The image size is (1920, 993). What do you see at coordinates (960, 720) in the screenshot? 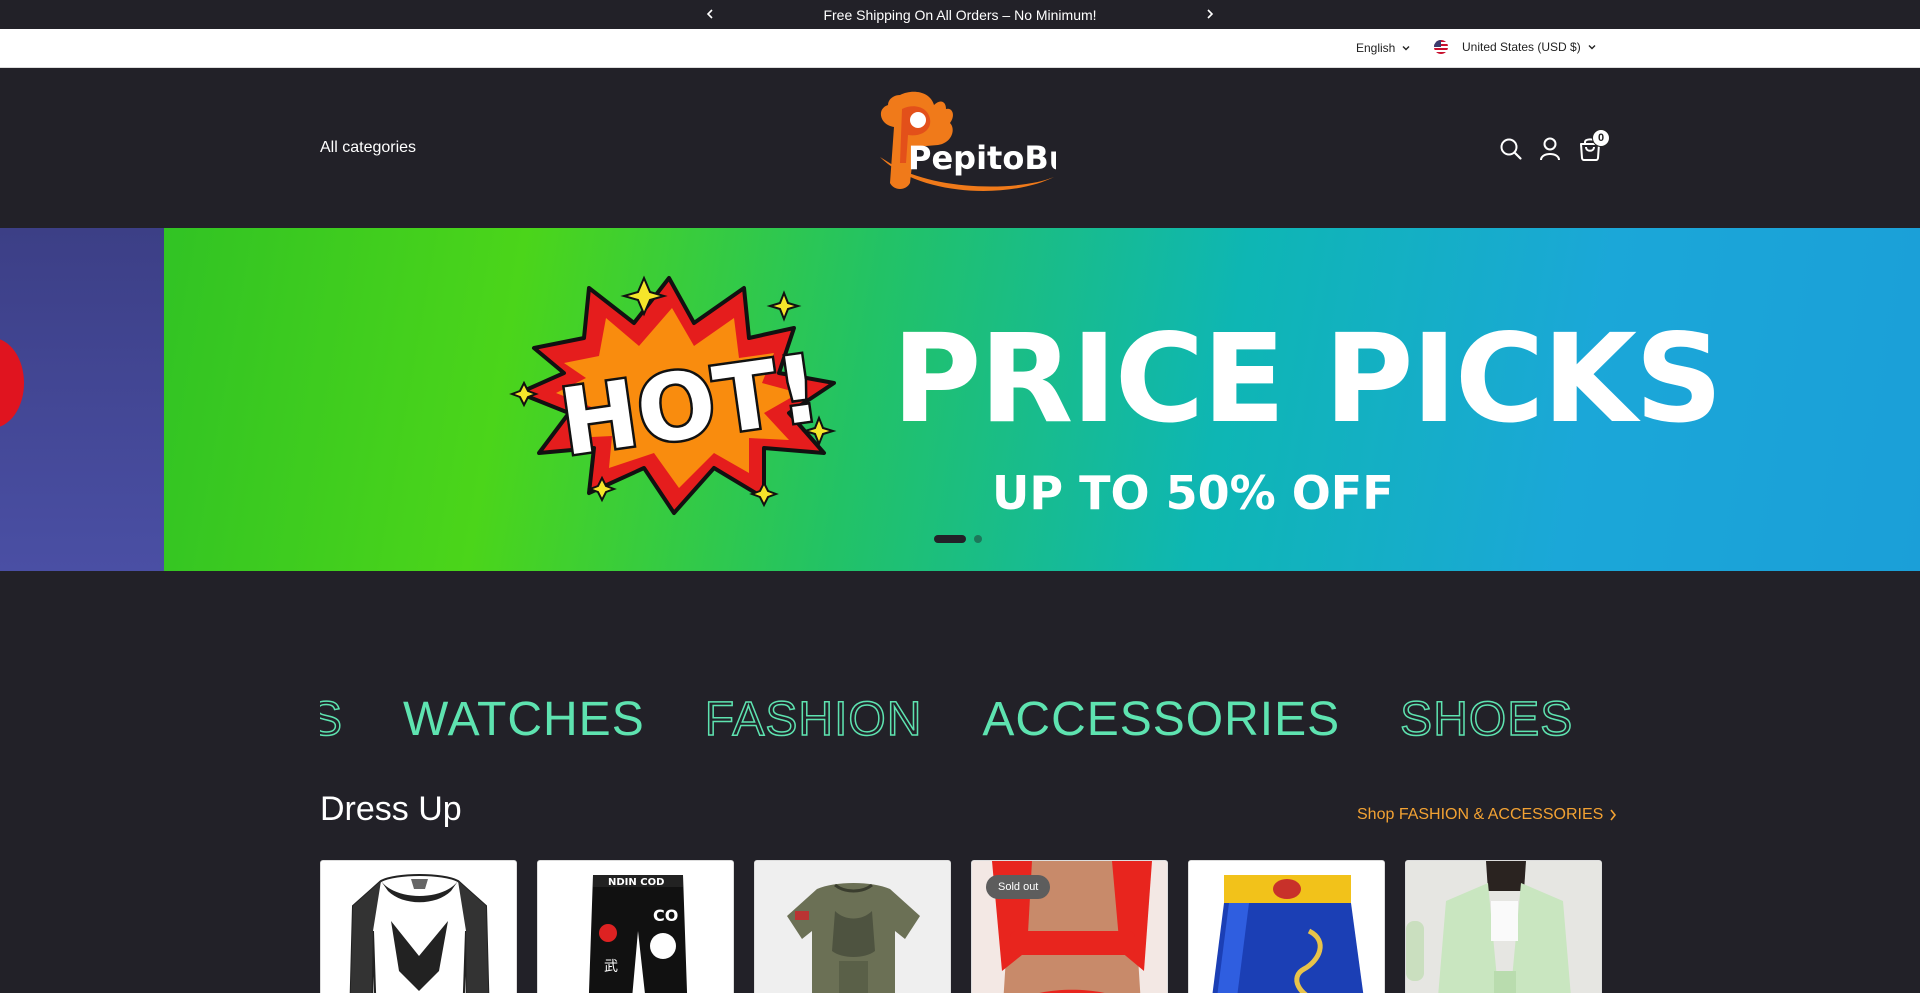
I see `category-marquee: SHOES WATCHES FASHION ACCESSORIES SHOES` at bounding box center [960, 720].